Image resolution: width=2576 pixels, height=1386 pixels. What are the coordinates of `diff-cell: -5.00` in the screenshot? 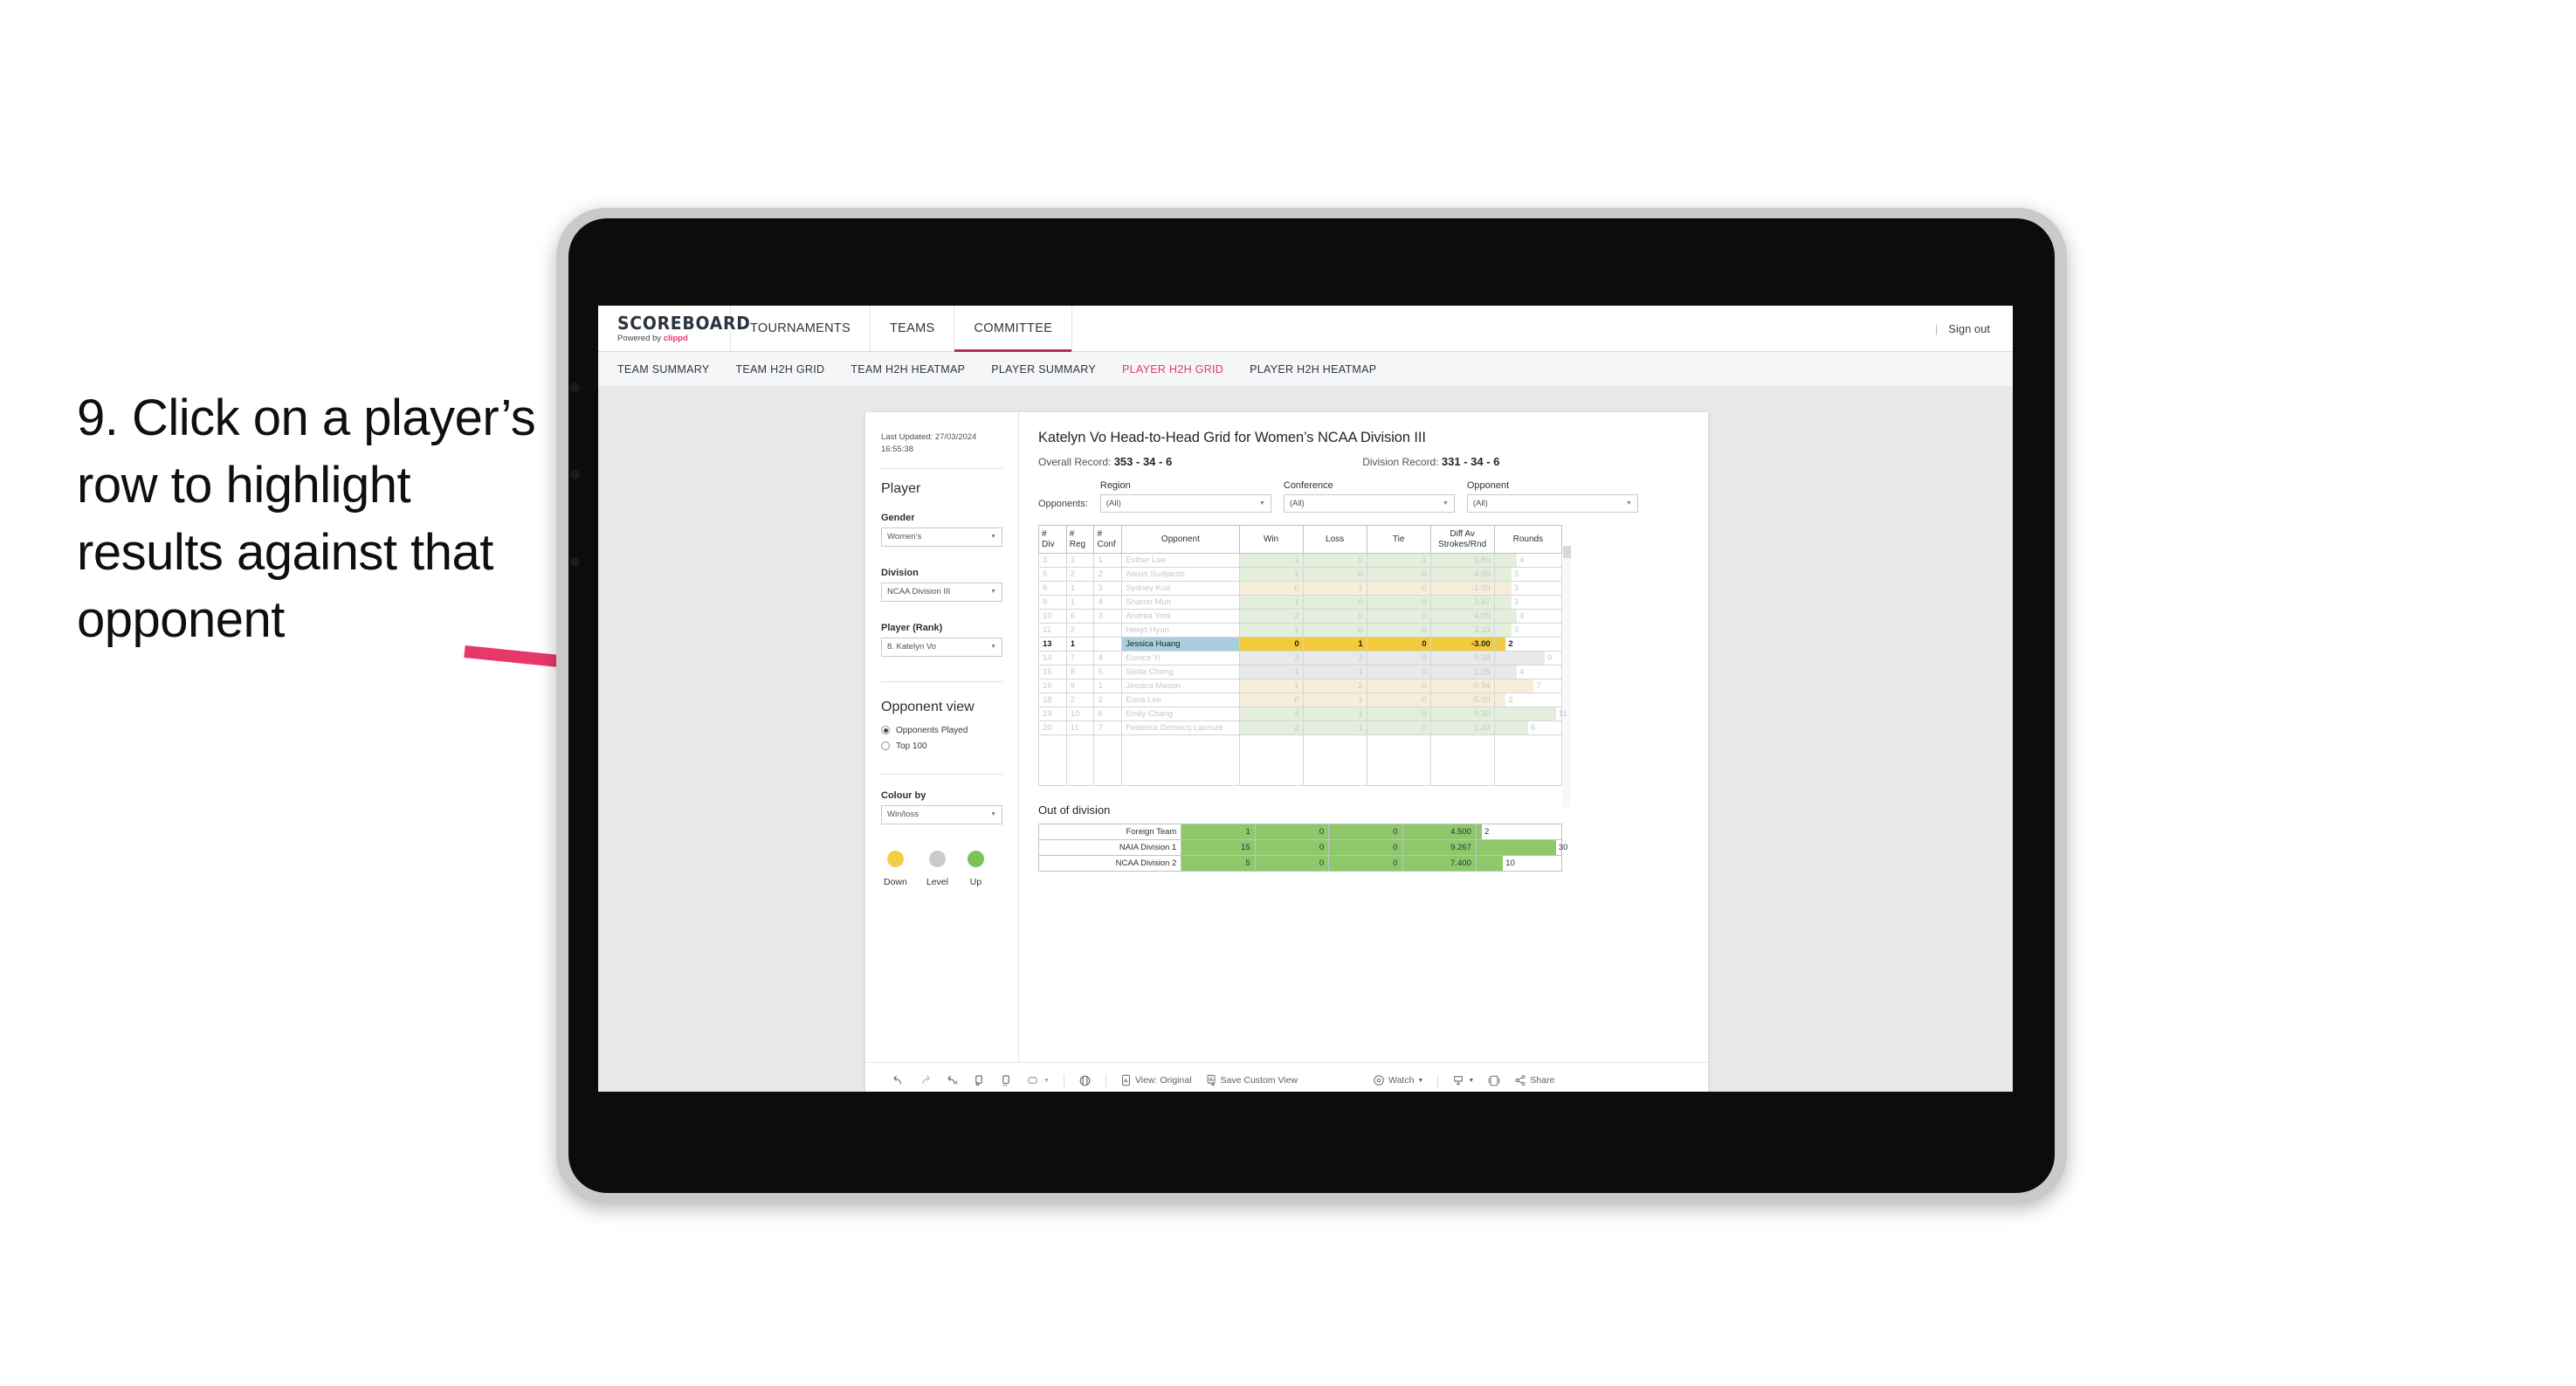 It's located at (1462, 700).